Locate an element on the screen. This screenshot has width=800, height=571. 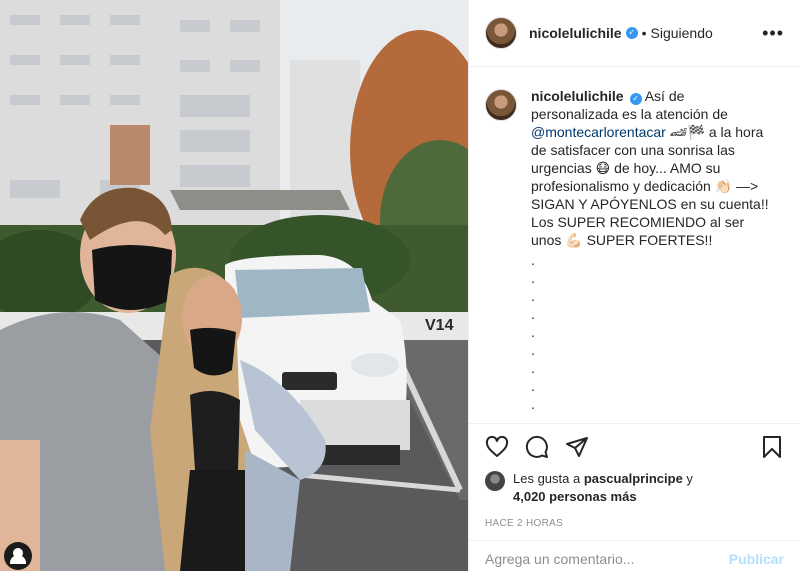
comment-input is located at coordinates (607, 559).